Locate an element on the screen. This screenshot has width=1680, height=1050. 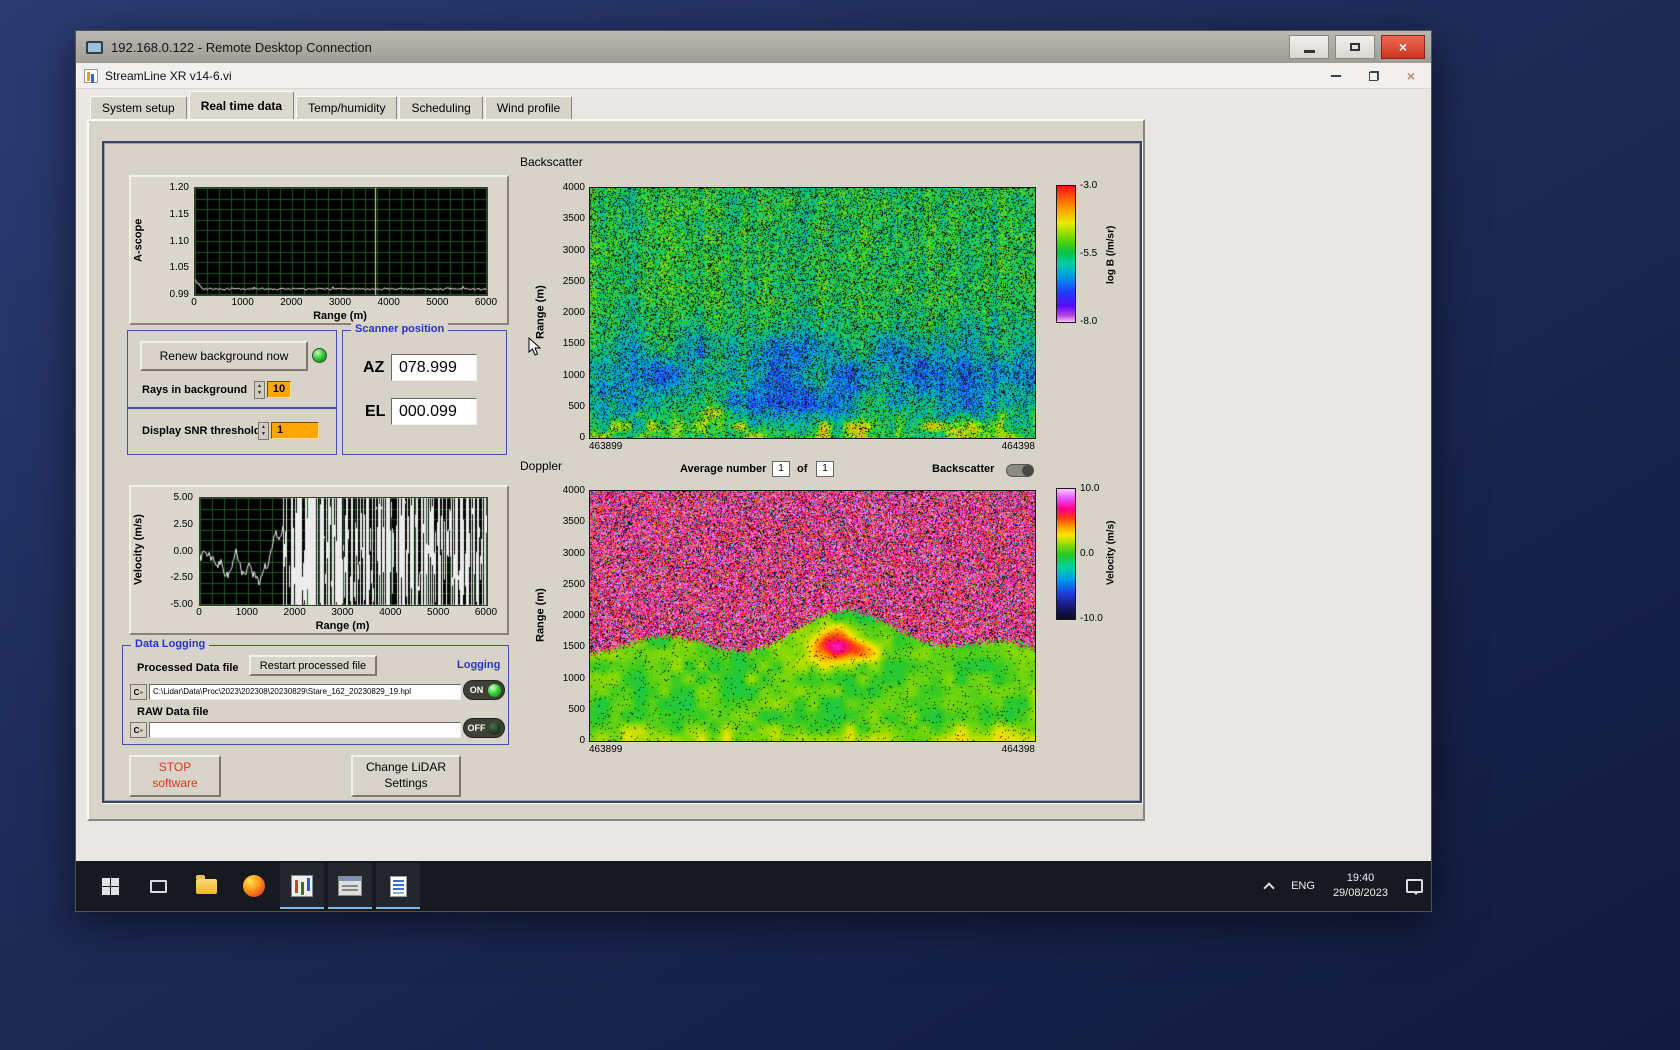
scanner-position-title: Scanner position is located at coordinates (400, 329).